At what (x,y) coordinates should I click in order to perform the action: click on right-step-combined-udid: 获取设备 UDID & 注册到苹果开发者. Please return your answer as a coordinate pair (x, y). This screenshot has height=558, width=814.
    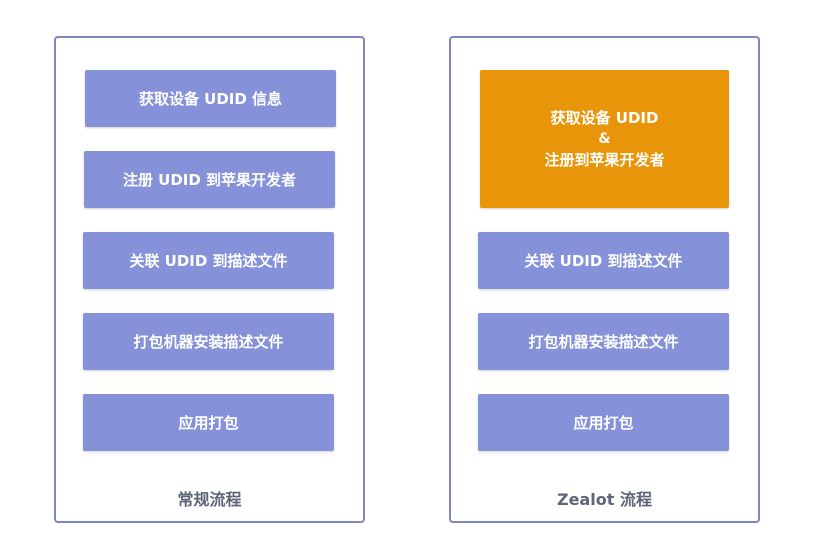
    Looking at the image, I should click on (604, 139).